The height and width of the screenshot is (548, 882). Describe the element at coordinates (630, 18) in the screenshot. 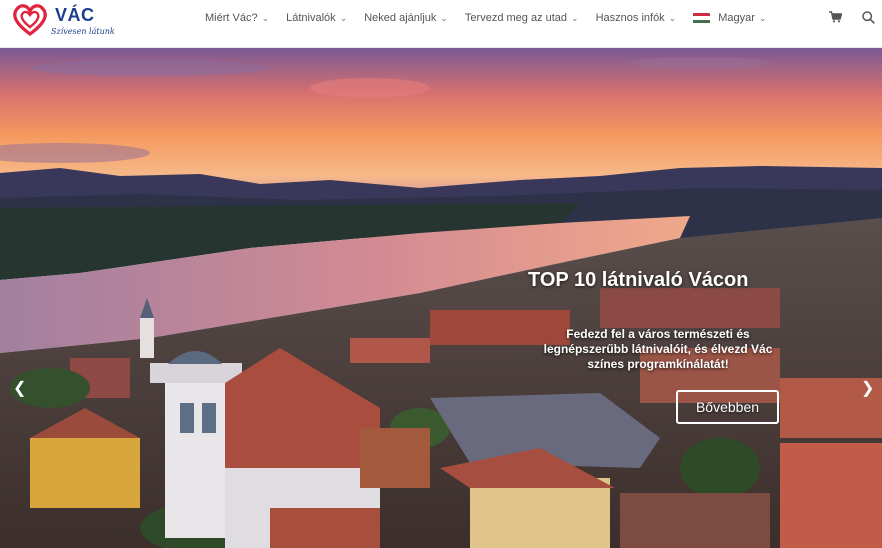

I see `nav-item-label: Hasznos infók` at that location.